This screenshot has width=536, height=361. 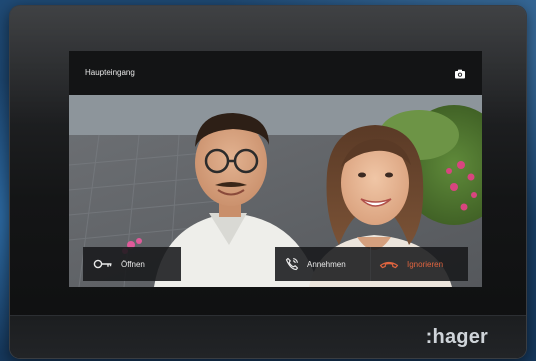 I want to click on ignore-call-button: Ignorieren, so click(x=419, y=264).